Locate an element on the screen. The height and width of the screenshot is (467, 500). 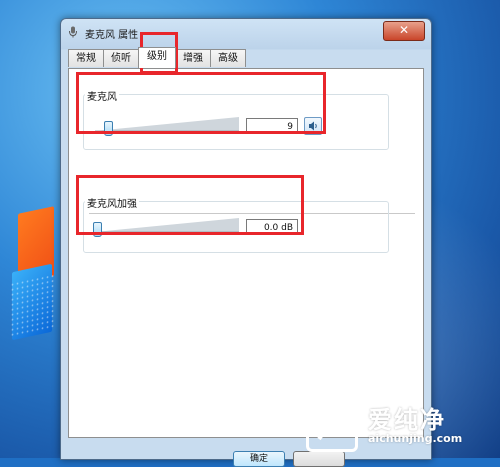
window-title: 麦克风 属性 is located at coordinates (112, 35).